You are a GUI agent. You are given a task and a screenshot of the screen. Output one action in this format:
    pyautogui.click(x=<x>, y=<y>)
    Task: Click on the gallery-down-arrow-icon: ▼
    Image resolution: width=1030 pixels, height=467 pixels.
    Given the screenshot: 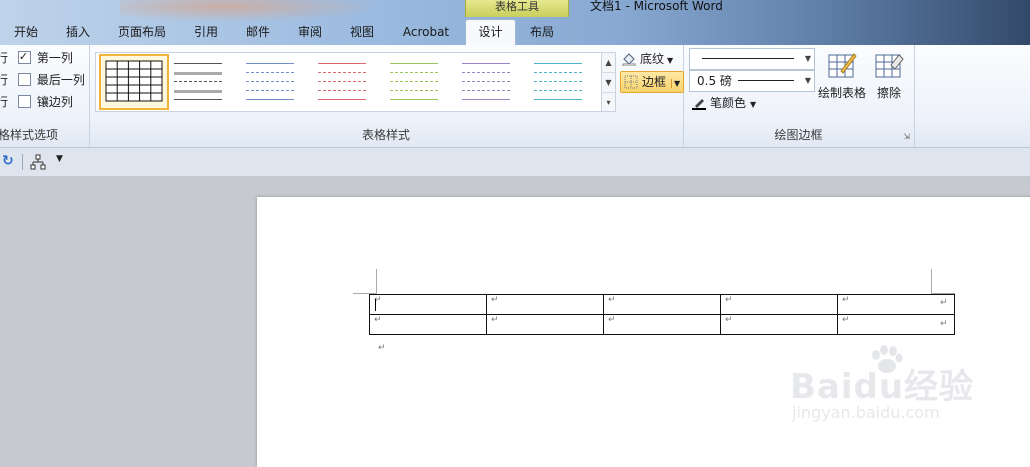 What is the action you would take?
    pyautogui.click(x=608, y=83)
    